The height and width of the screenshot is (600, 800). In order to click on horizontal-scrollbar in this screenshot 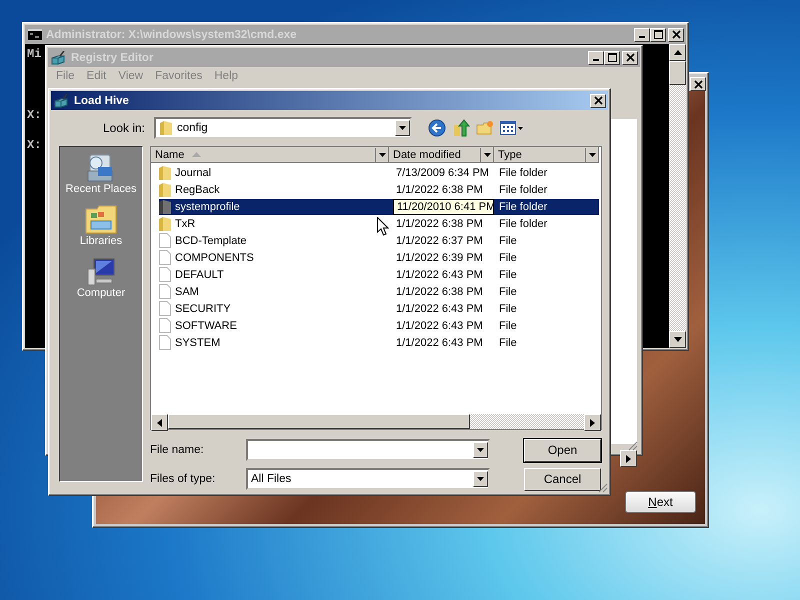, I will do `click(376, 421)`.